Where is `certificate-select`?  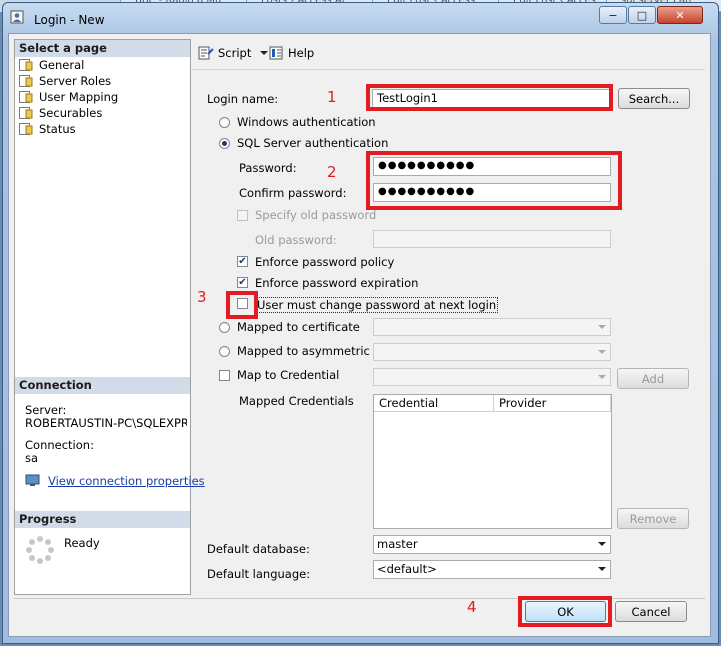 certificate-select is located at coordinates (492, 327).